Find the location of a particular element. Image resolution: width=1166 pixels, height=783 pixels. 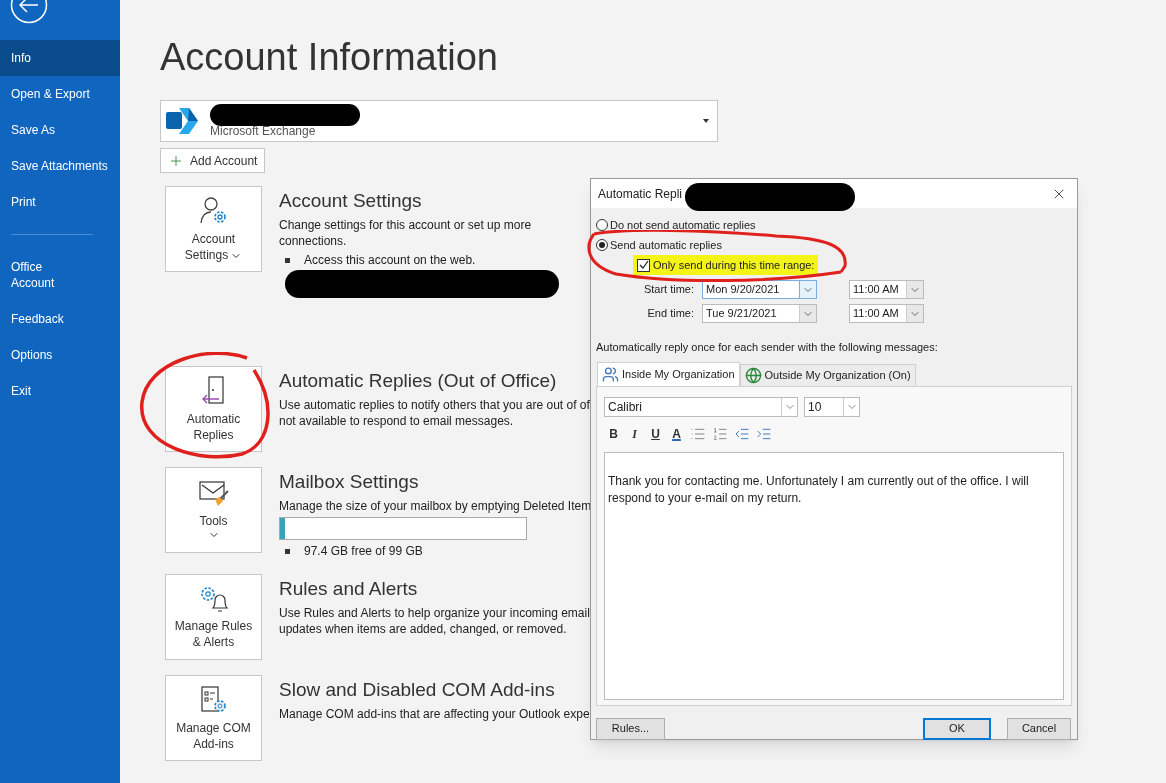

account-type: Microsoft Exchange is located at coordinates (263, 131).